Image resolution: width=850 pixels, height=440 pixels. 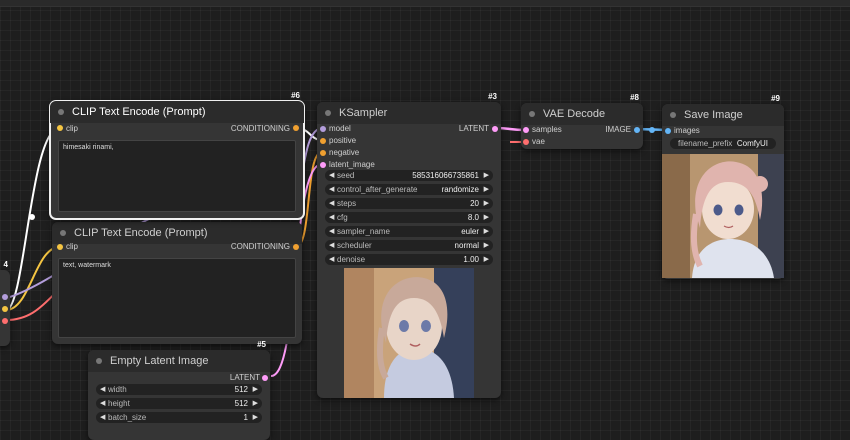 I want to click on output-clip-dot, so click(x=5, y=309).